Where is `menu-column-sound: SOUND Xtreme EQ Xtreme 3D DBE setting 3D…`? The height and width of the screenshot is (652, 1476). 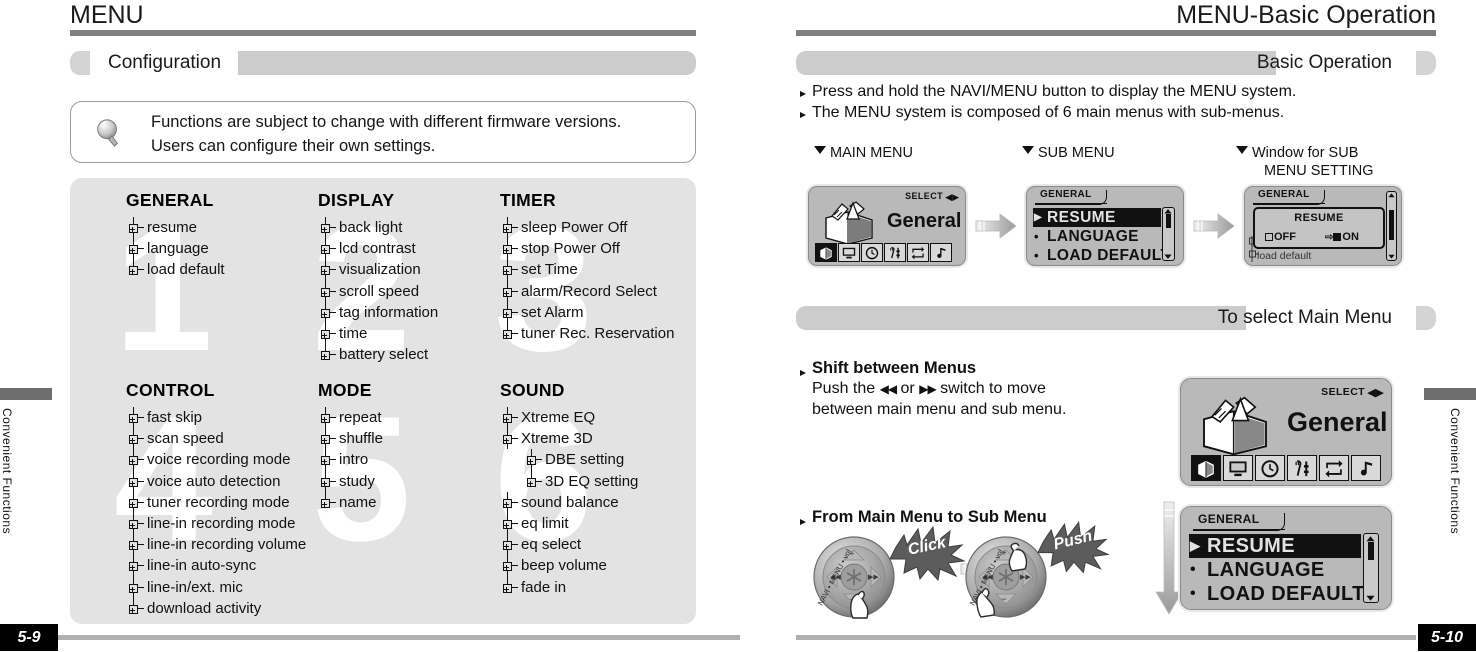 menu-column-sound: SOUND Xtreme EQ Xtreme 3D DBE setting 3D… is located at coordinates (569, 489).